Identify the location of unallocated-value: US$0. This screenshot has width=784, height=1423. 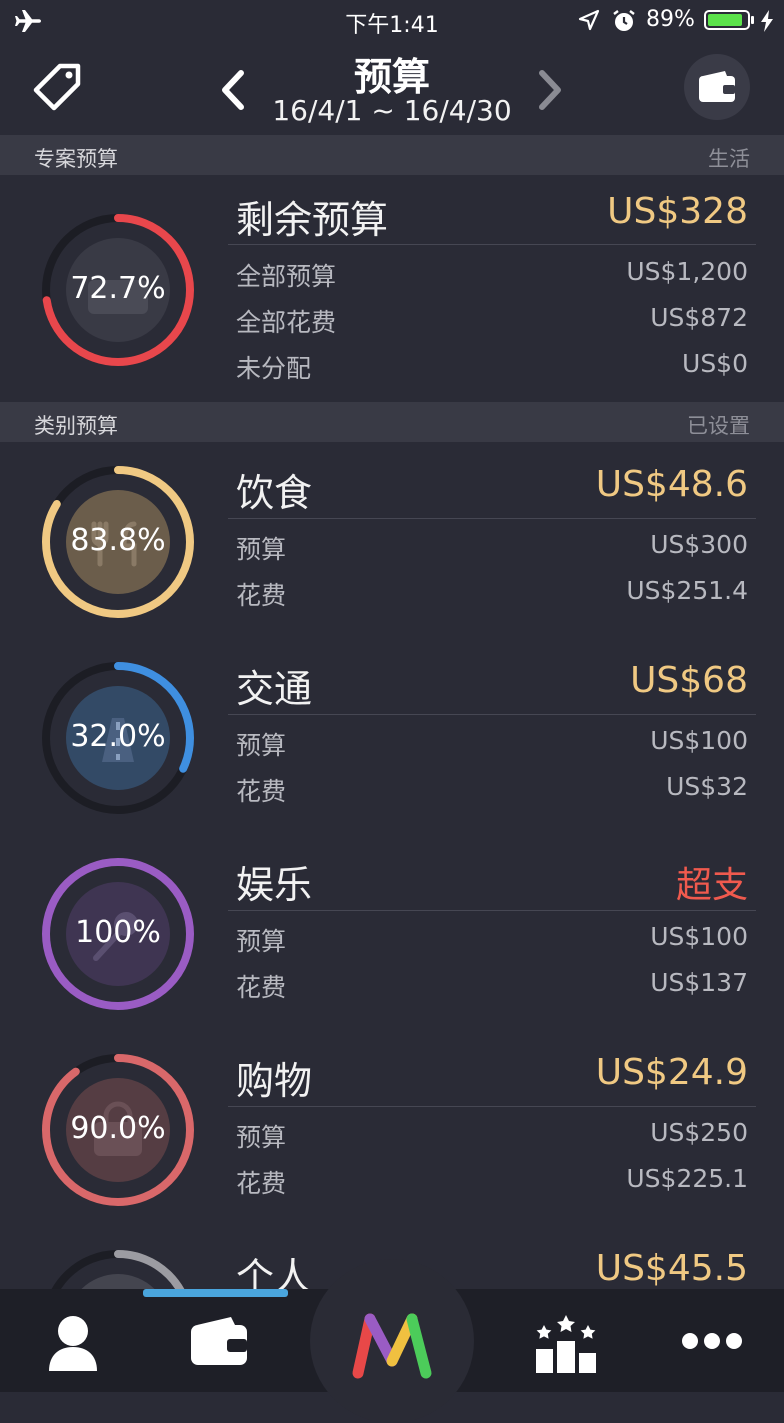
(715, 363).